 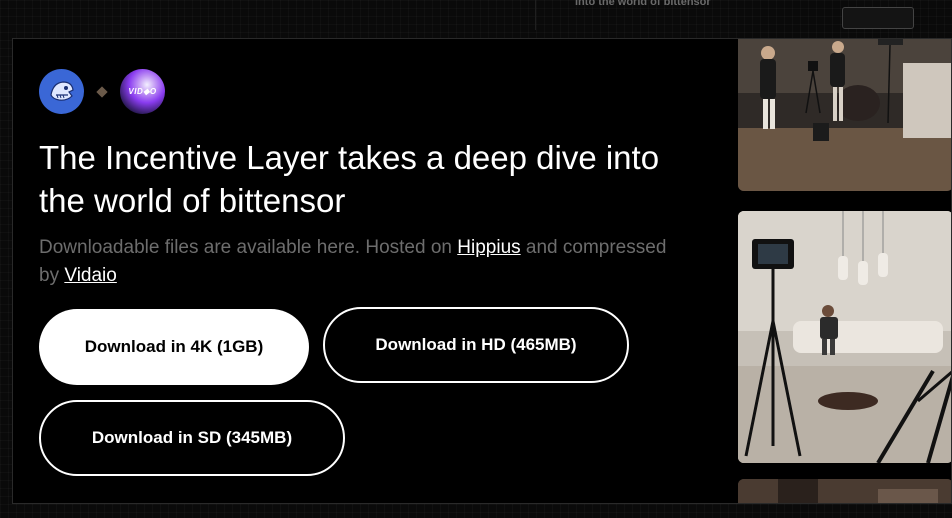 What do you see at coordinates (488, 247) in the screenshot?
I see `hippius-link: Hippius` at bounding box center [488, 247].